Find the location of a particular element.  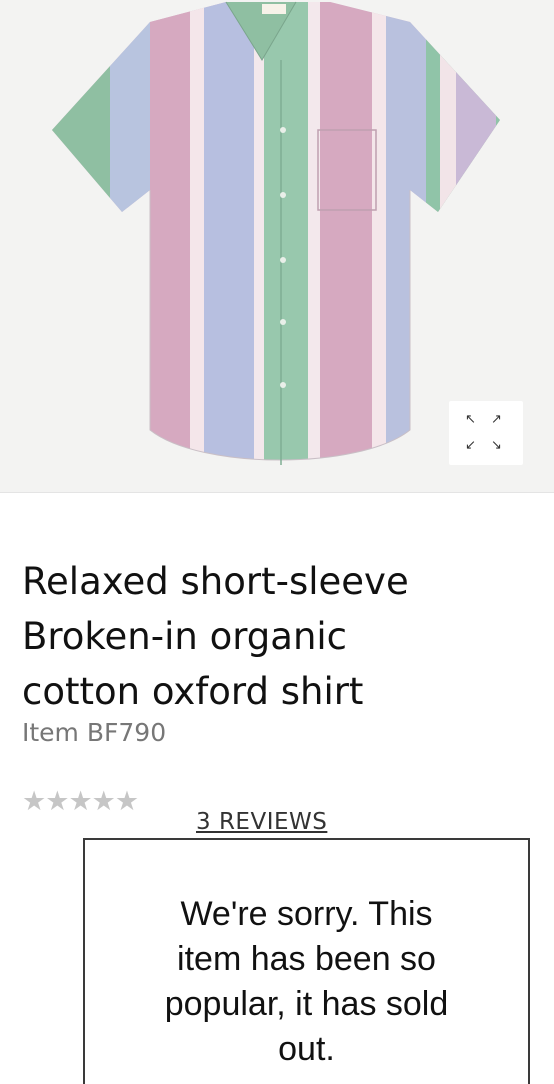

product-title-line: Broken-in organic is located at coordinates (185, 636).